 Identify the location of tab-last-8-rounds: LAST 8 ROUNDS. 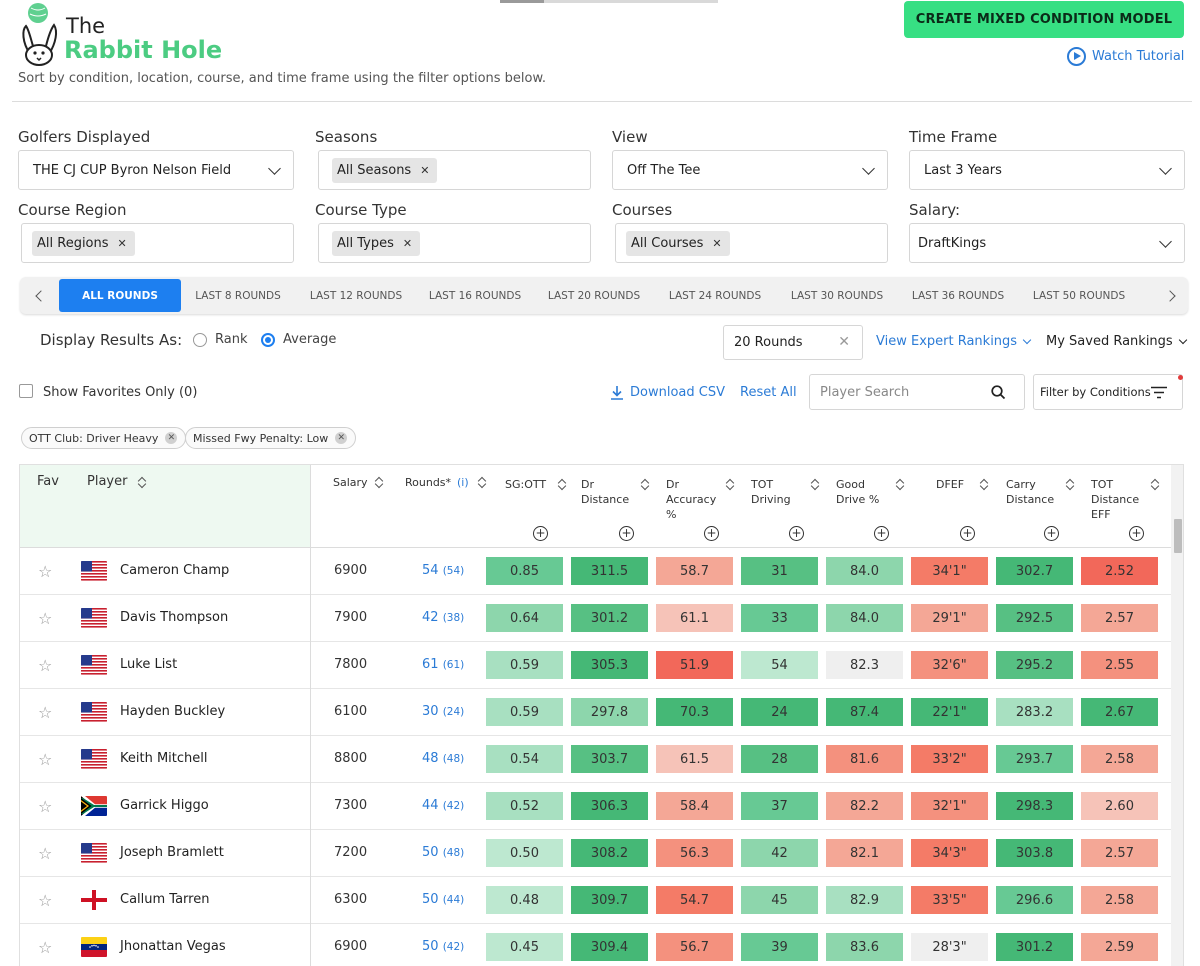
(238, 295).